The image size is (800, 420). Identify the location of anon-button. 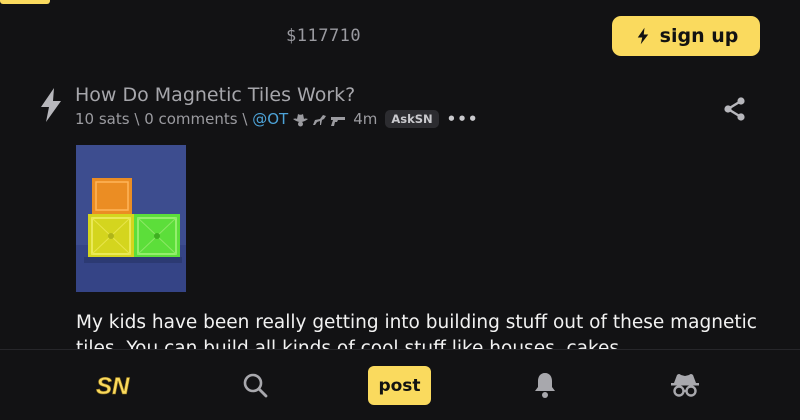
(685, 385).